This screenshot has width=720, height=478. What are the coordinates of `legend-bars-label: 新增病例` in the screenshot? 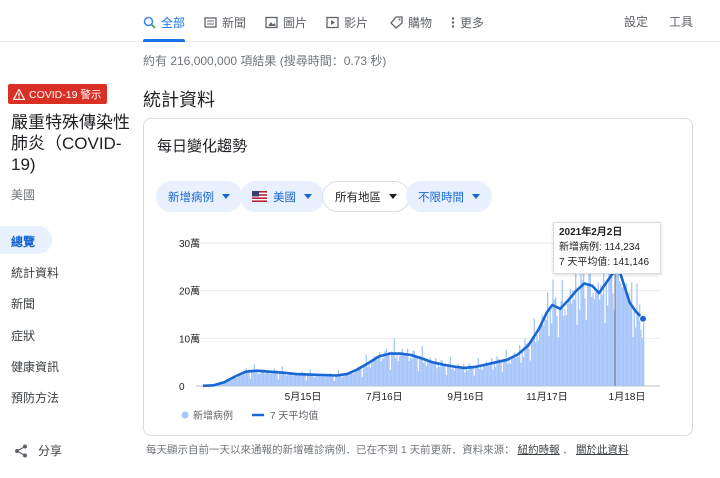 It's located at (213, 415).